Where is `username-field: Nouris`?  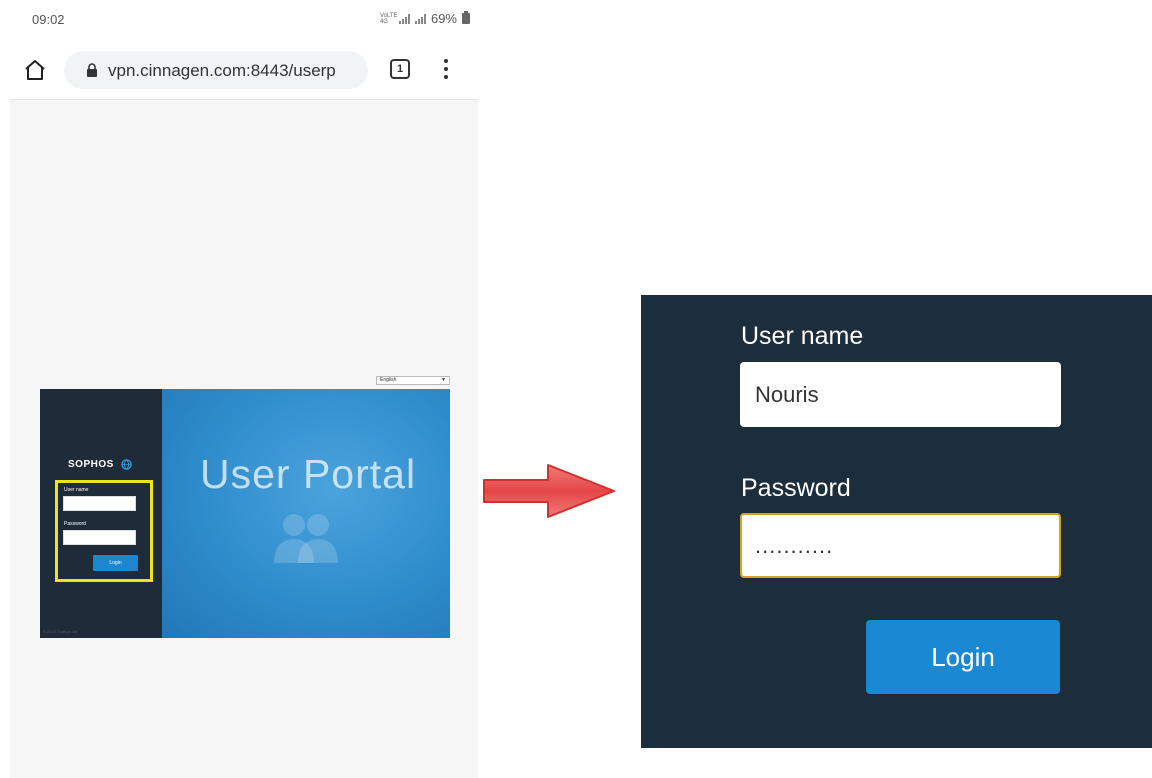 username-field: Nouris is located at coordinates (900, 394).